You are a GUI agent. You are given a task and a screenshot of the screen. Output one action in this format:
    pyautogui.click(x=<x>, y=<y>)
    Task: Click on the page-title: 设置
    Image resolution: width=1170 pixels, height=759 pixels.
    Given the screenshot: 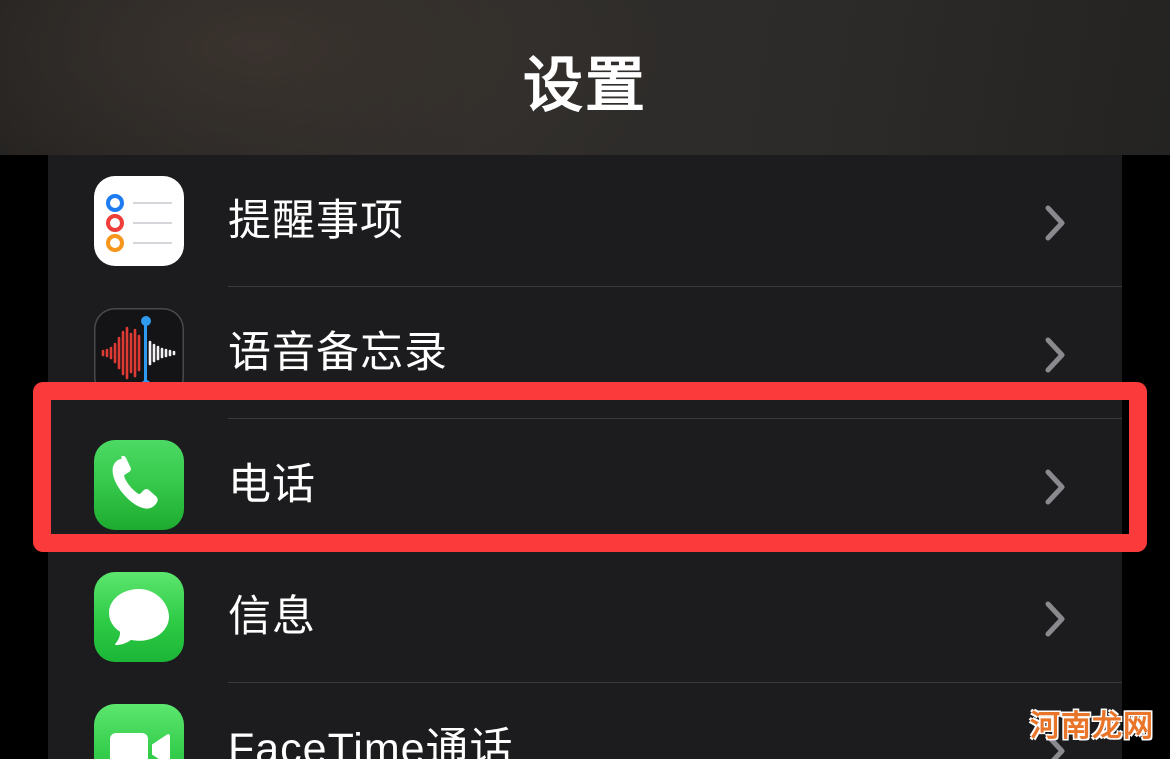 What is the action you would take?
    pyautogui.click(x=585, y=85)
    